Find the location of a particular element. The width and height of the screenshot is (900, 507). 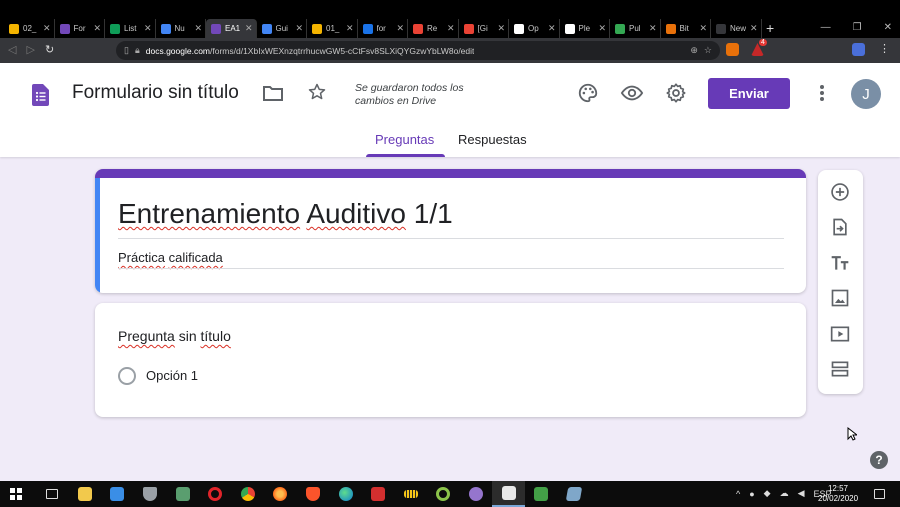

settings-gear-icon is located at coordinates (676, 93).